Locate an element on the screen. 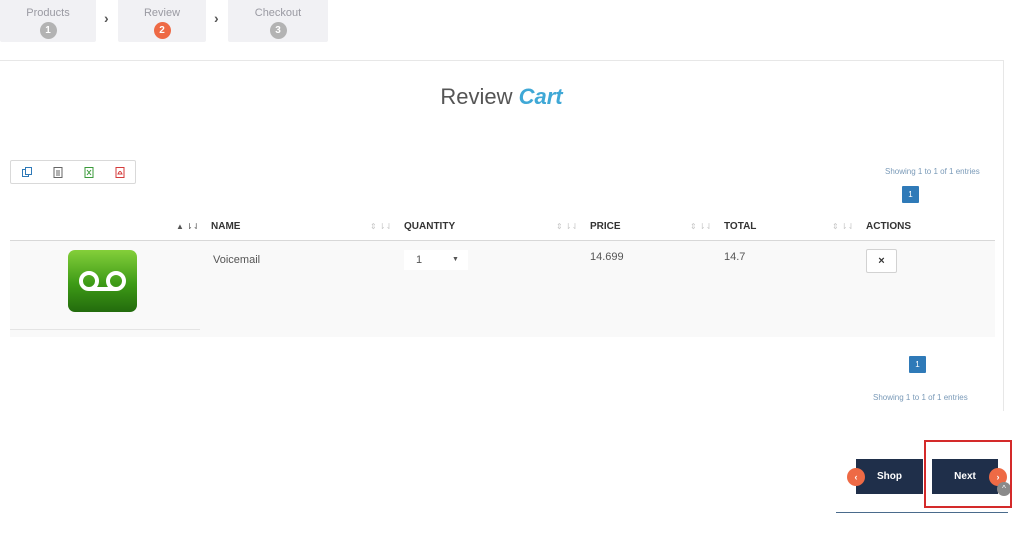 This screenshot has width=1023, height=533. column-header-actions: ACTIONS is located at coordinates (888, 226).